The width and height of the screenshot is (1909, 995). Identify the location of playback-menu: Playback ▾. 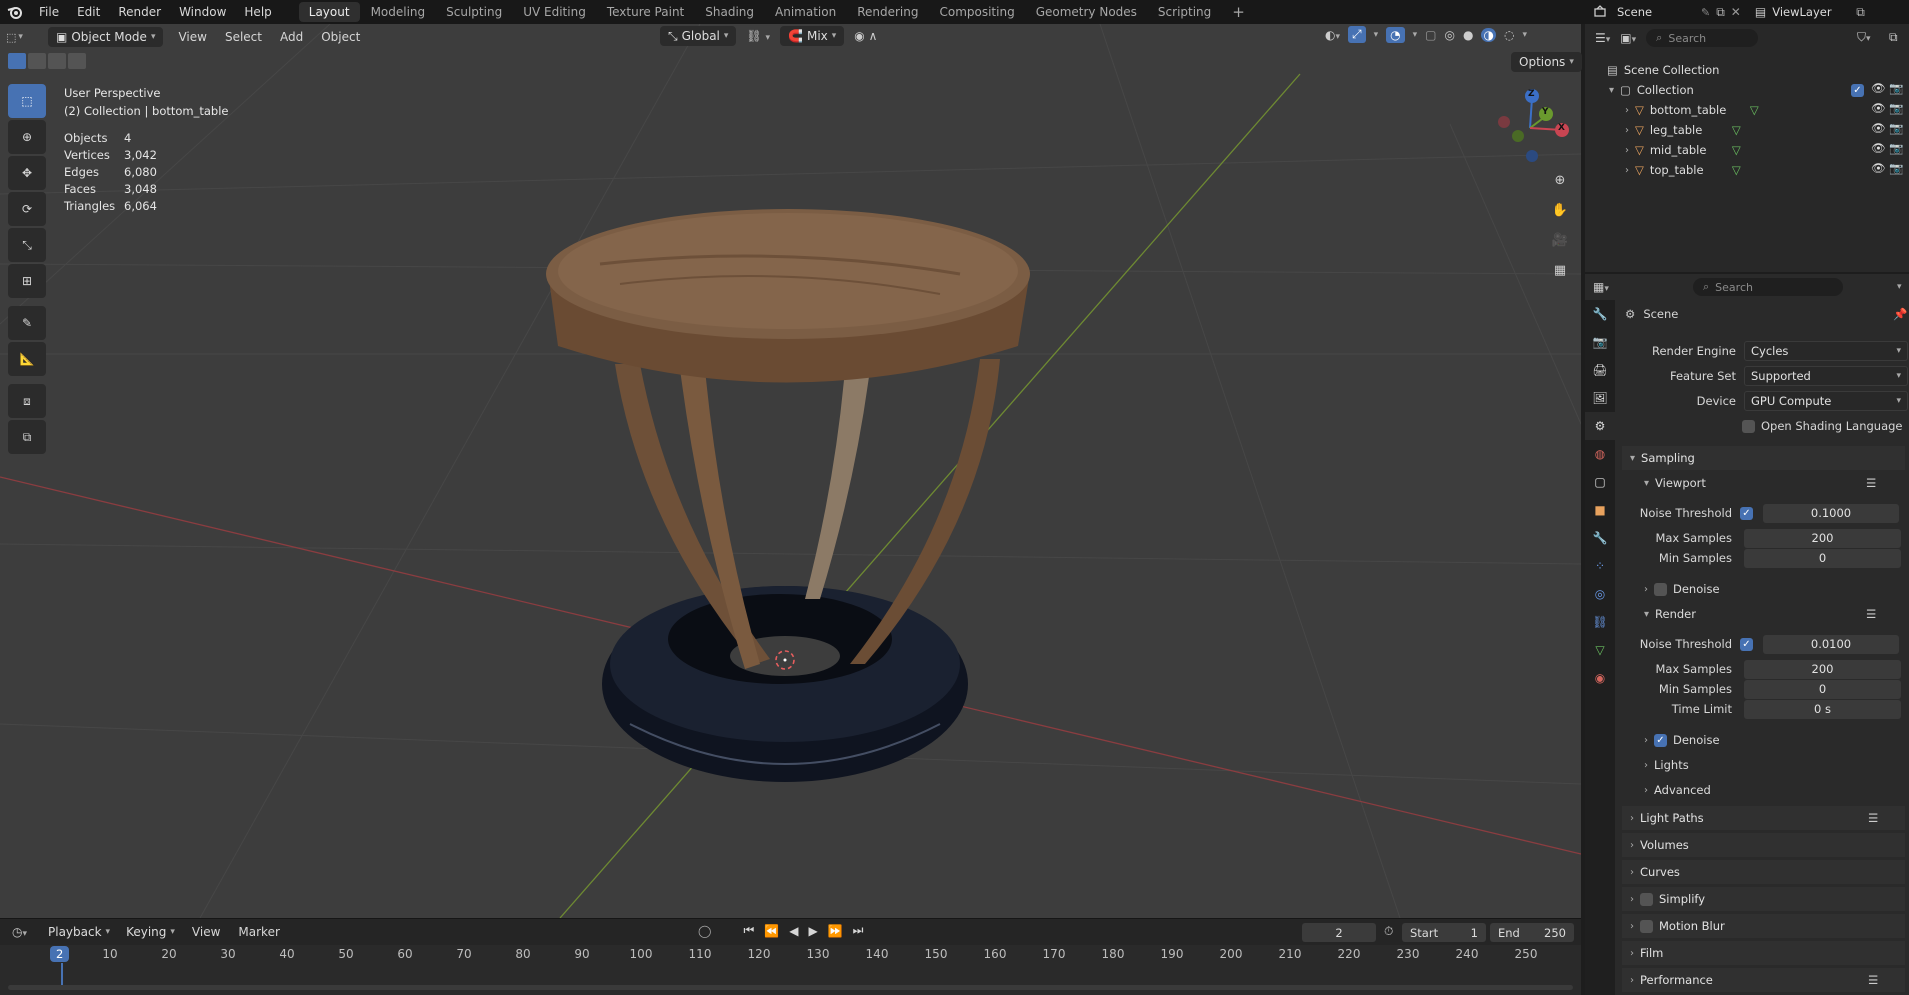
(79, 932).